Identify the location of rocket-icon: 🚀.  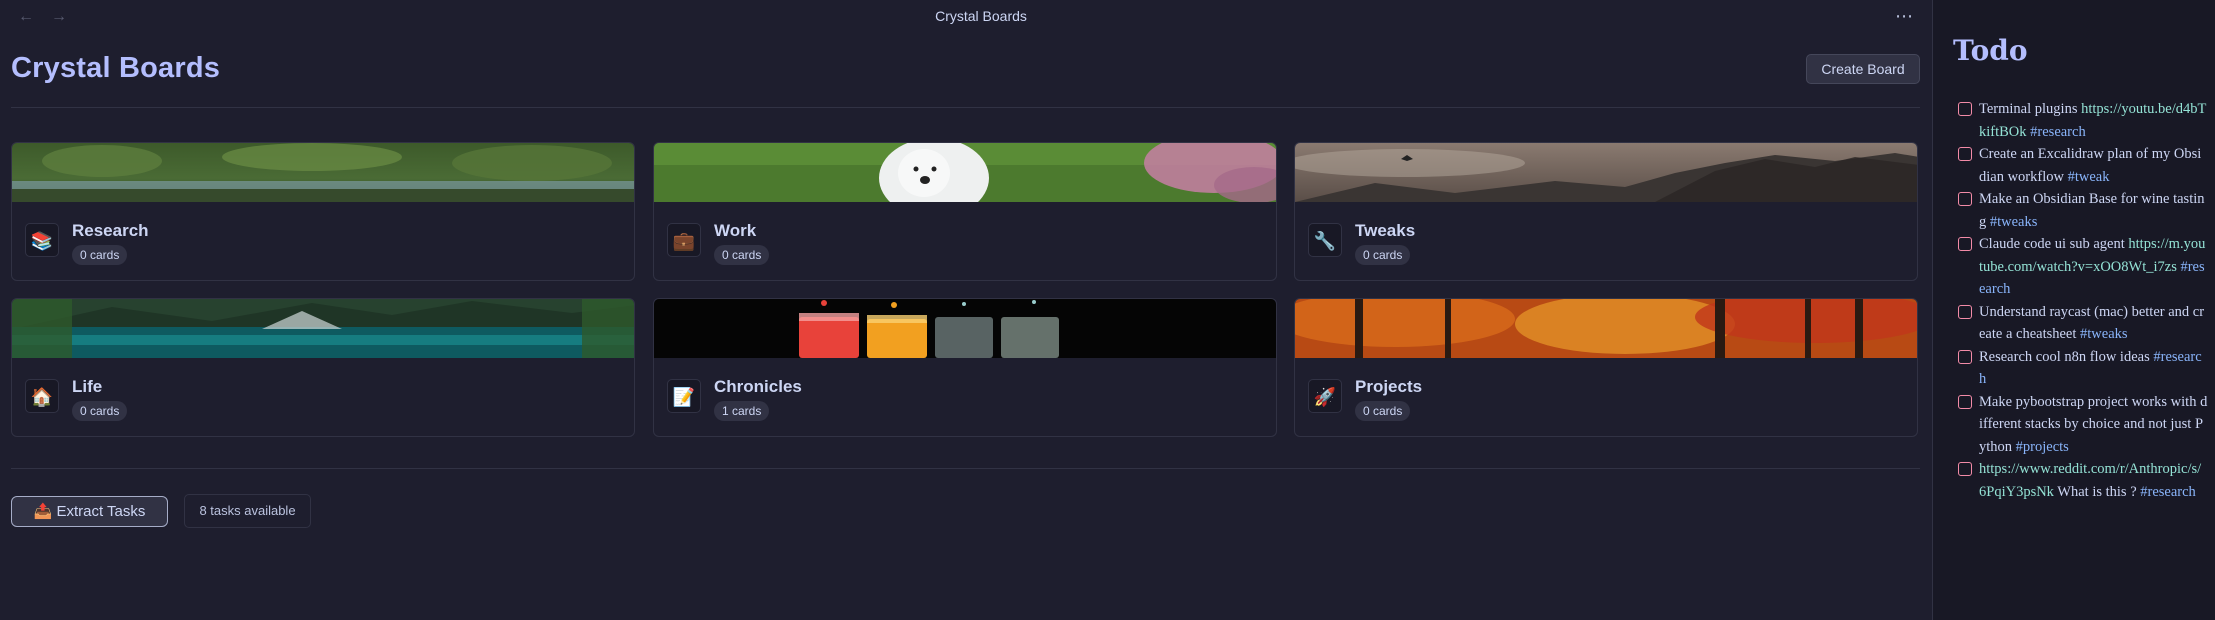
(1325, 396).